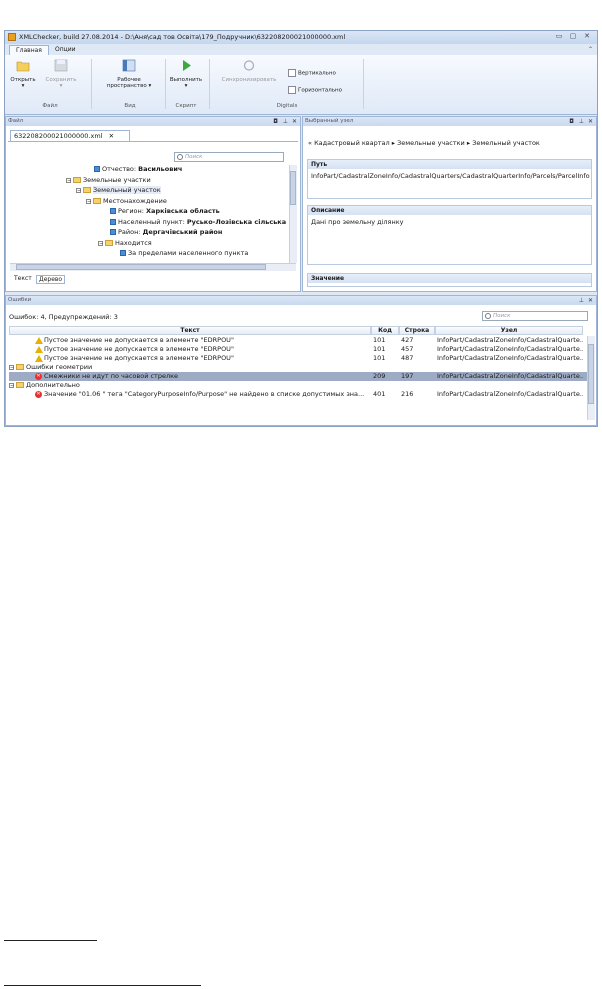  I want to click on field-icon, so click(123, 253).